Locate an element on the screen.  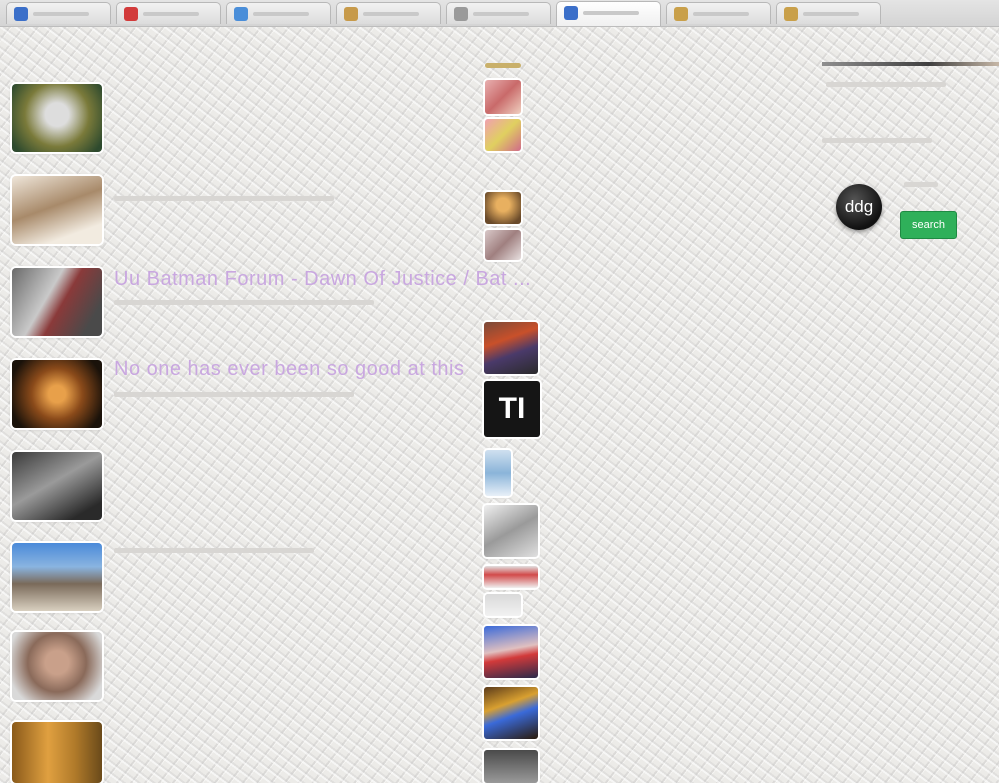
result-caption-link: No one has ever been so good at this is located at coordinates (289, 369).